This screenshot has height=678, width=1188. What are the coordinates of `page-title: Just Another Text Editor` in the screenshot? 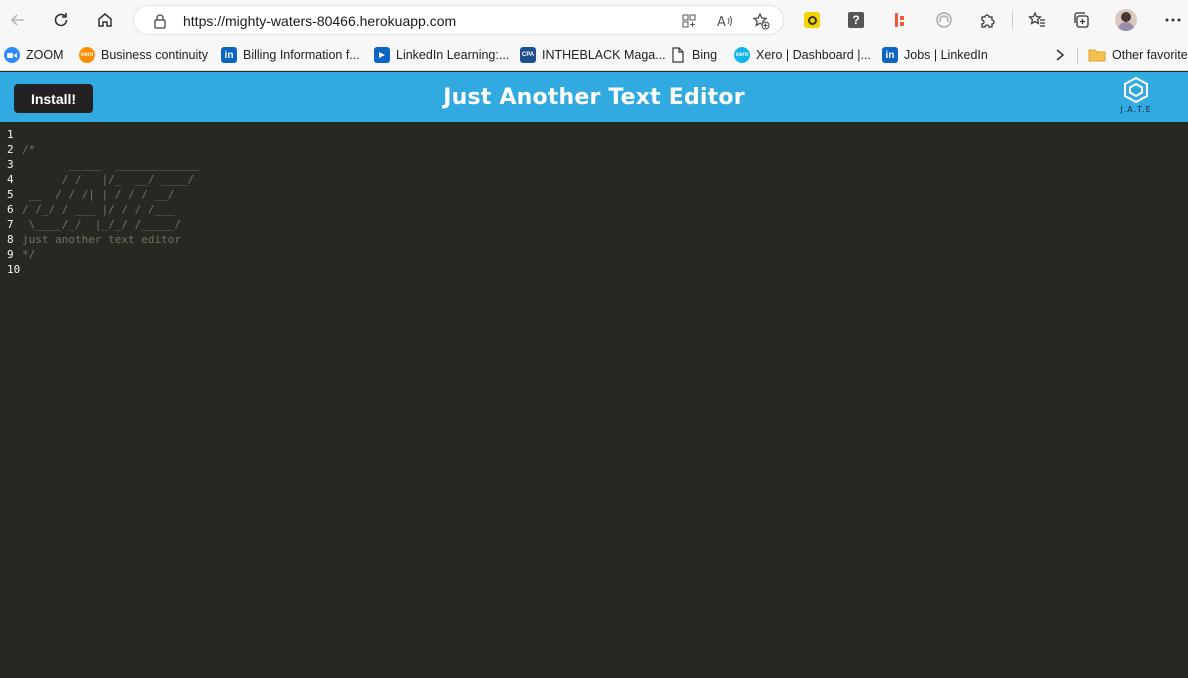 It's located at (594, 97).